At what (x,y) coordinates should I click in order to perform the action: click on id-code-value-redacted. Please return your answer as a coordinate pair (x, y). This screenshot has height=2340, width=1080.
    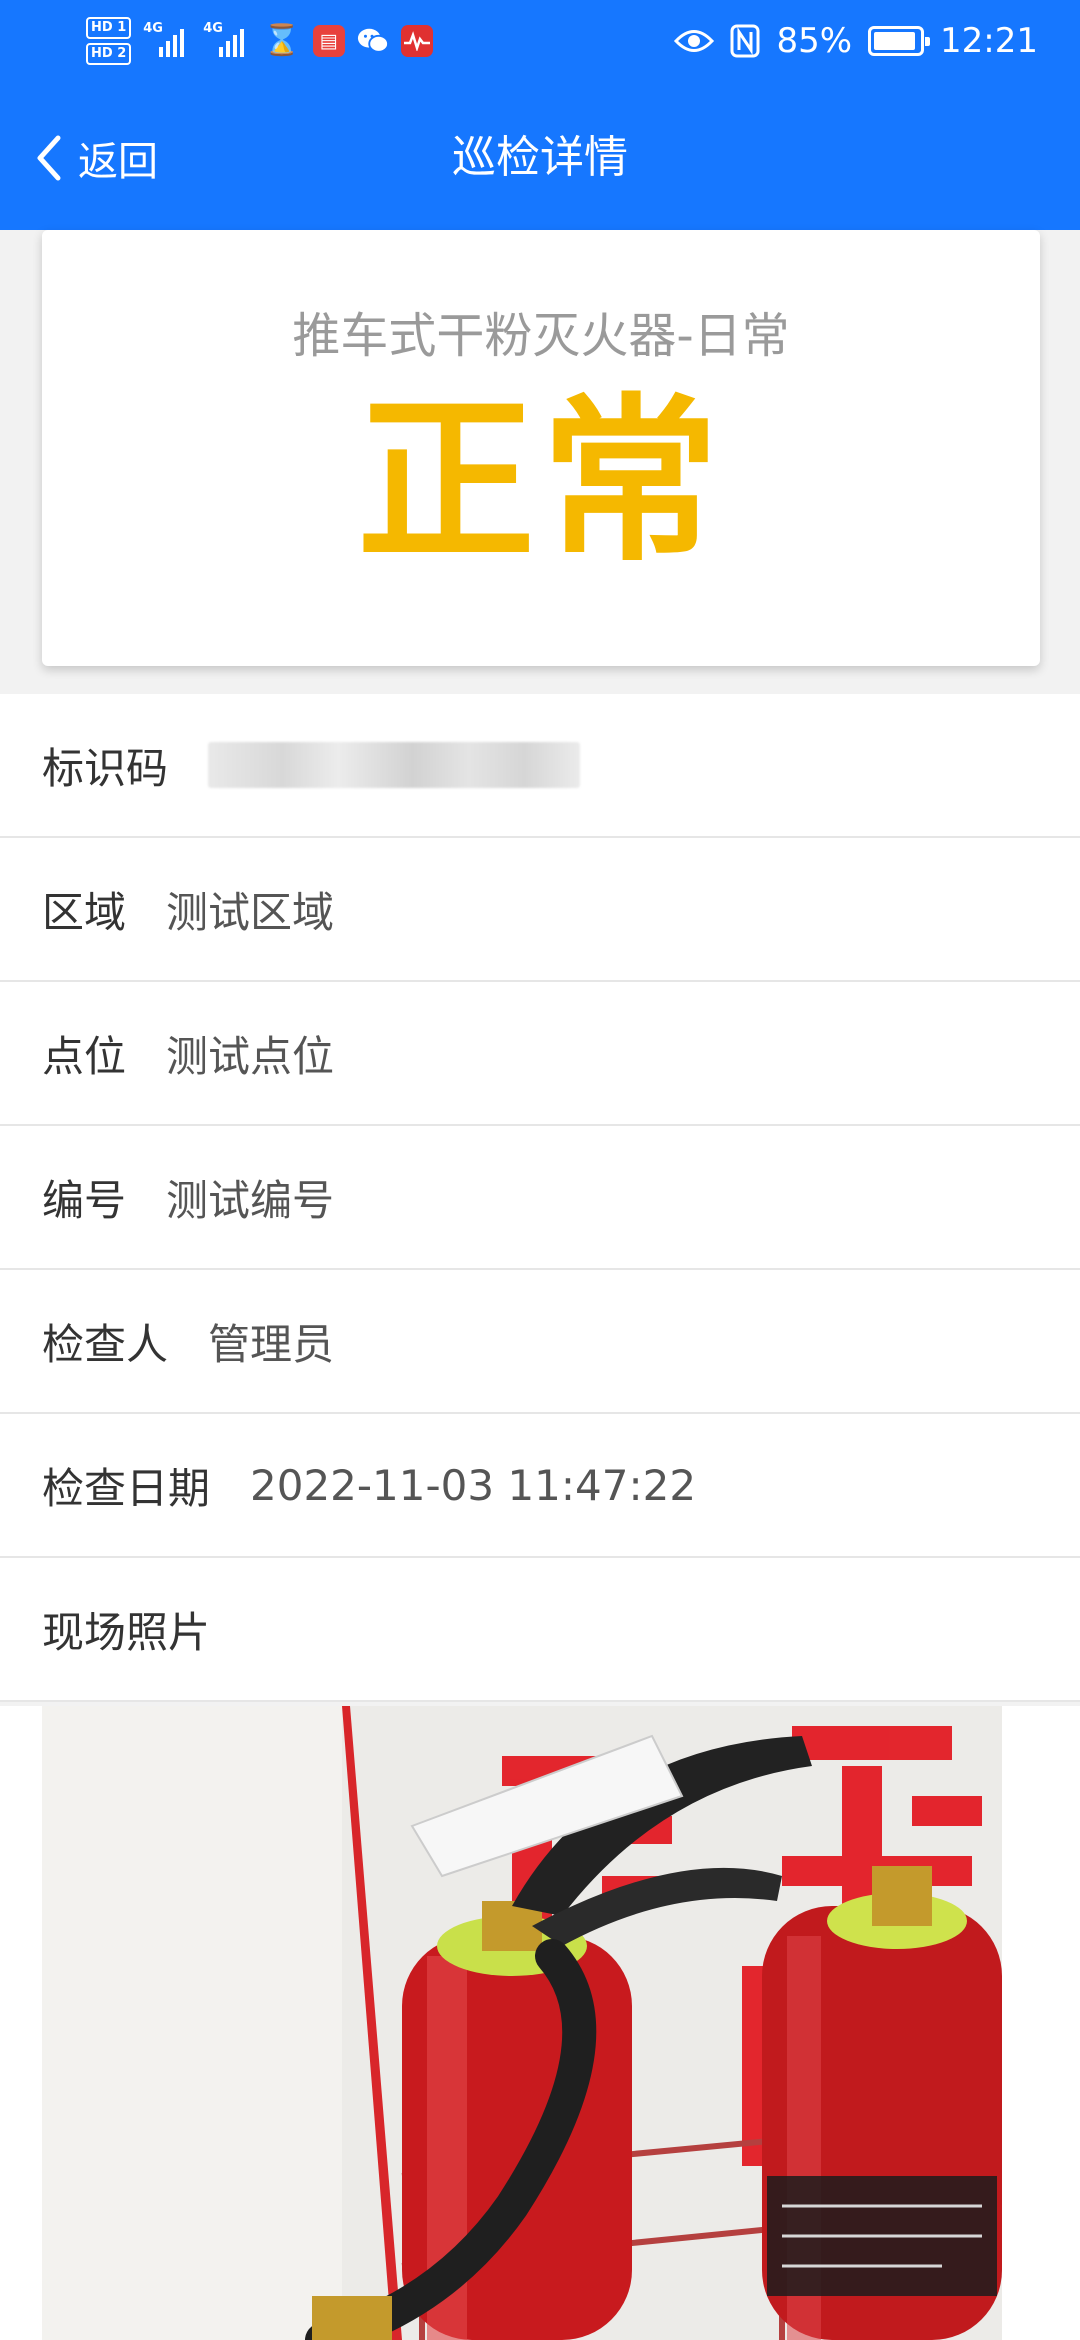
    Looking at the image, I should click on (394, 765).